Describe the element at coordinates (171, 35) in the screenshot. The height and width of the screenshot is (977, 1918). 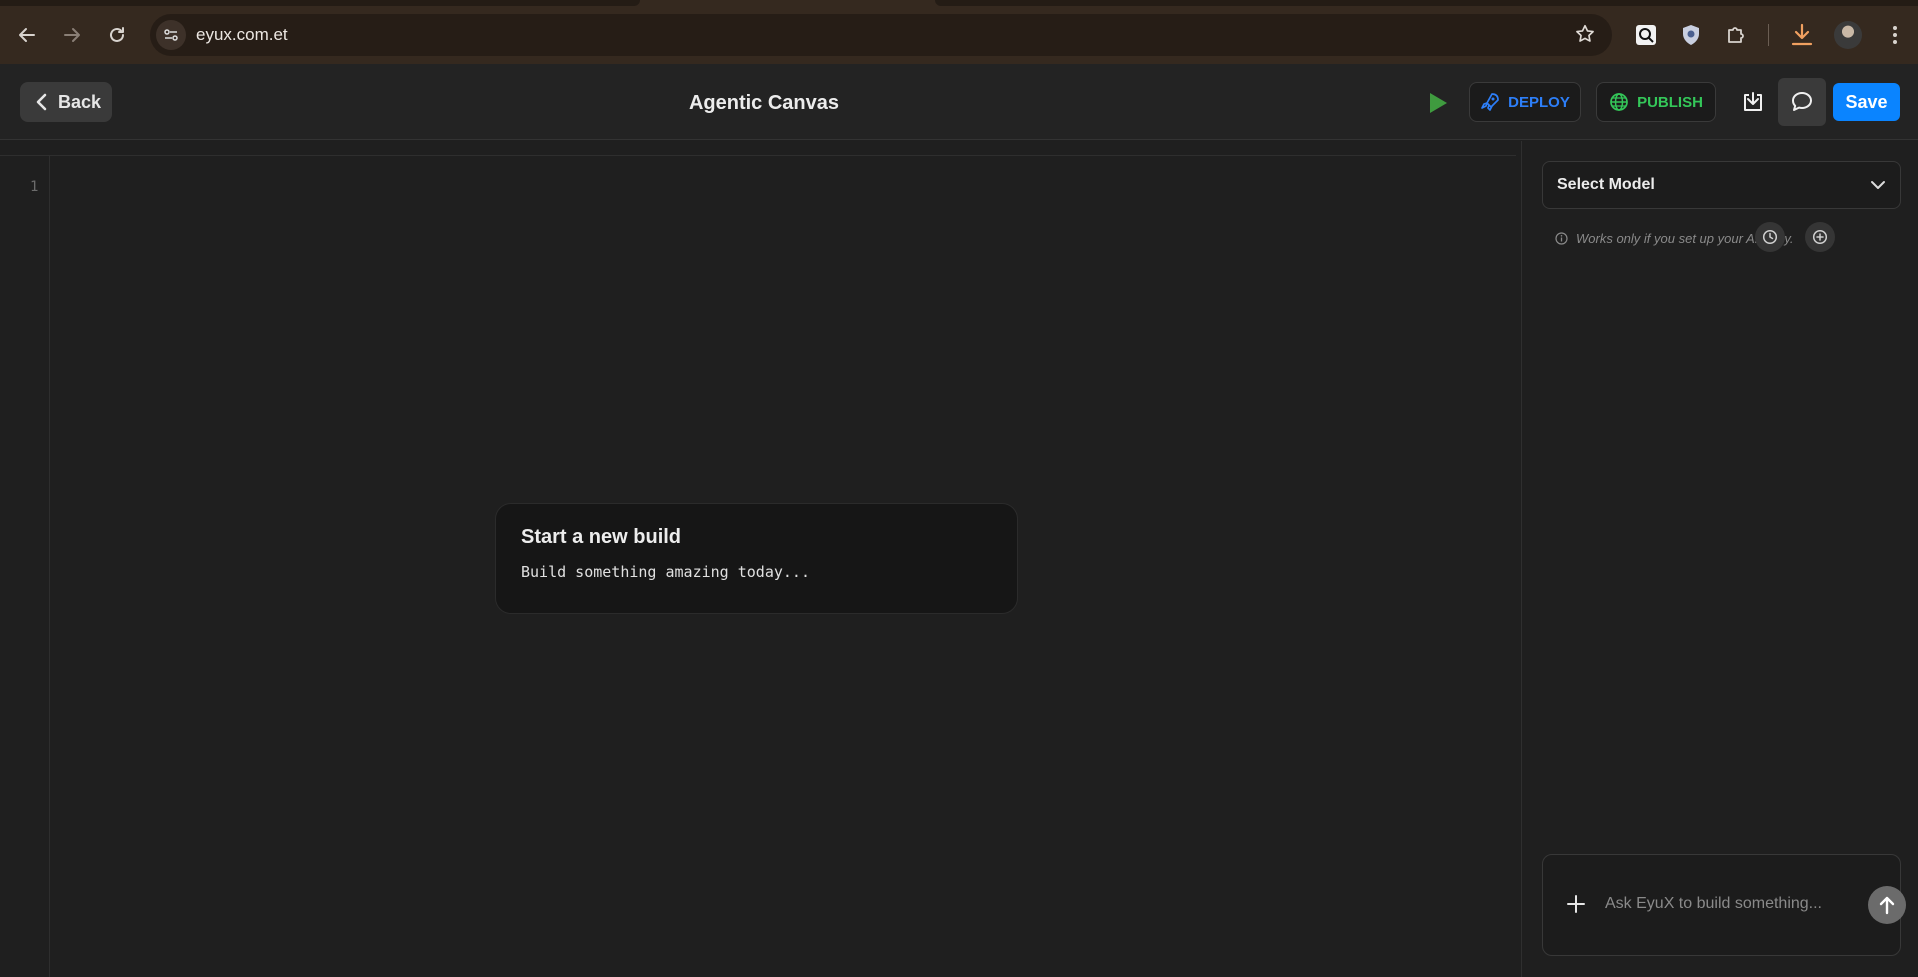
I see `site-settings-icon` at that location.